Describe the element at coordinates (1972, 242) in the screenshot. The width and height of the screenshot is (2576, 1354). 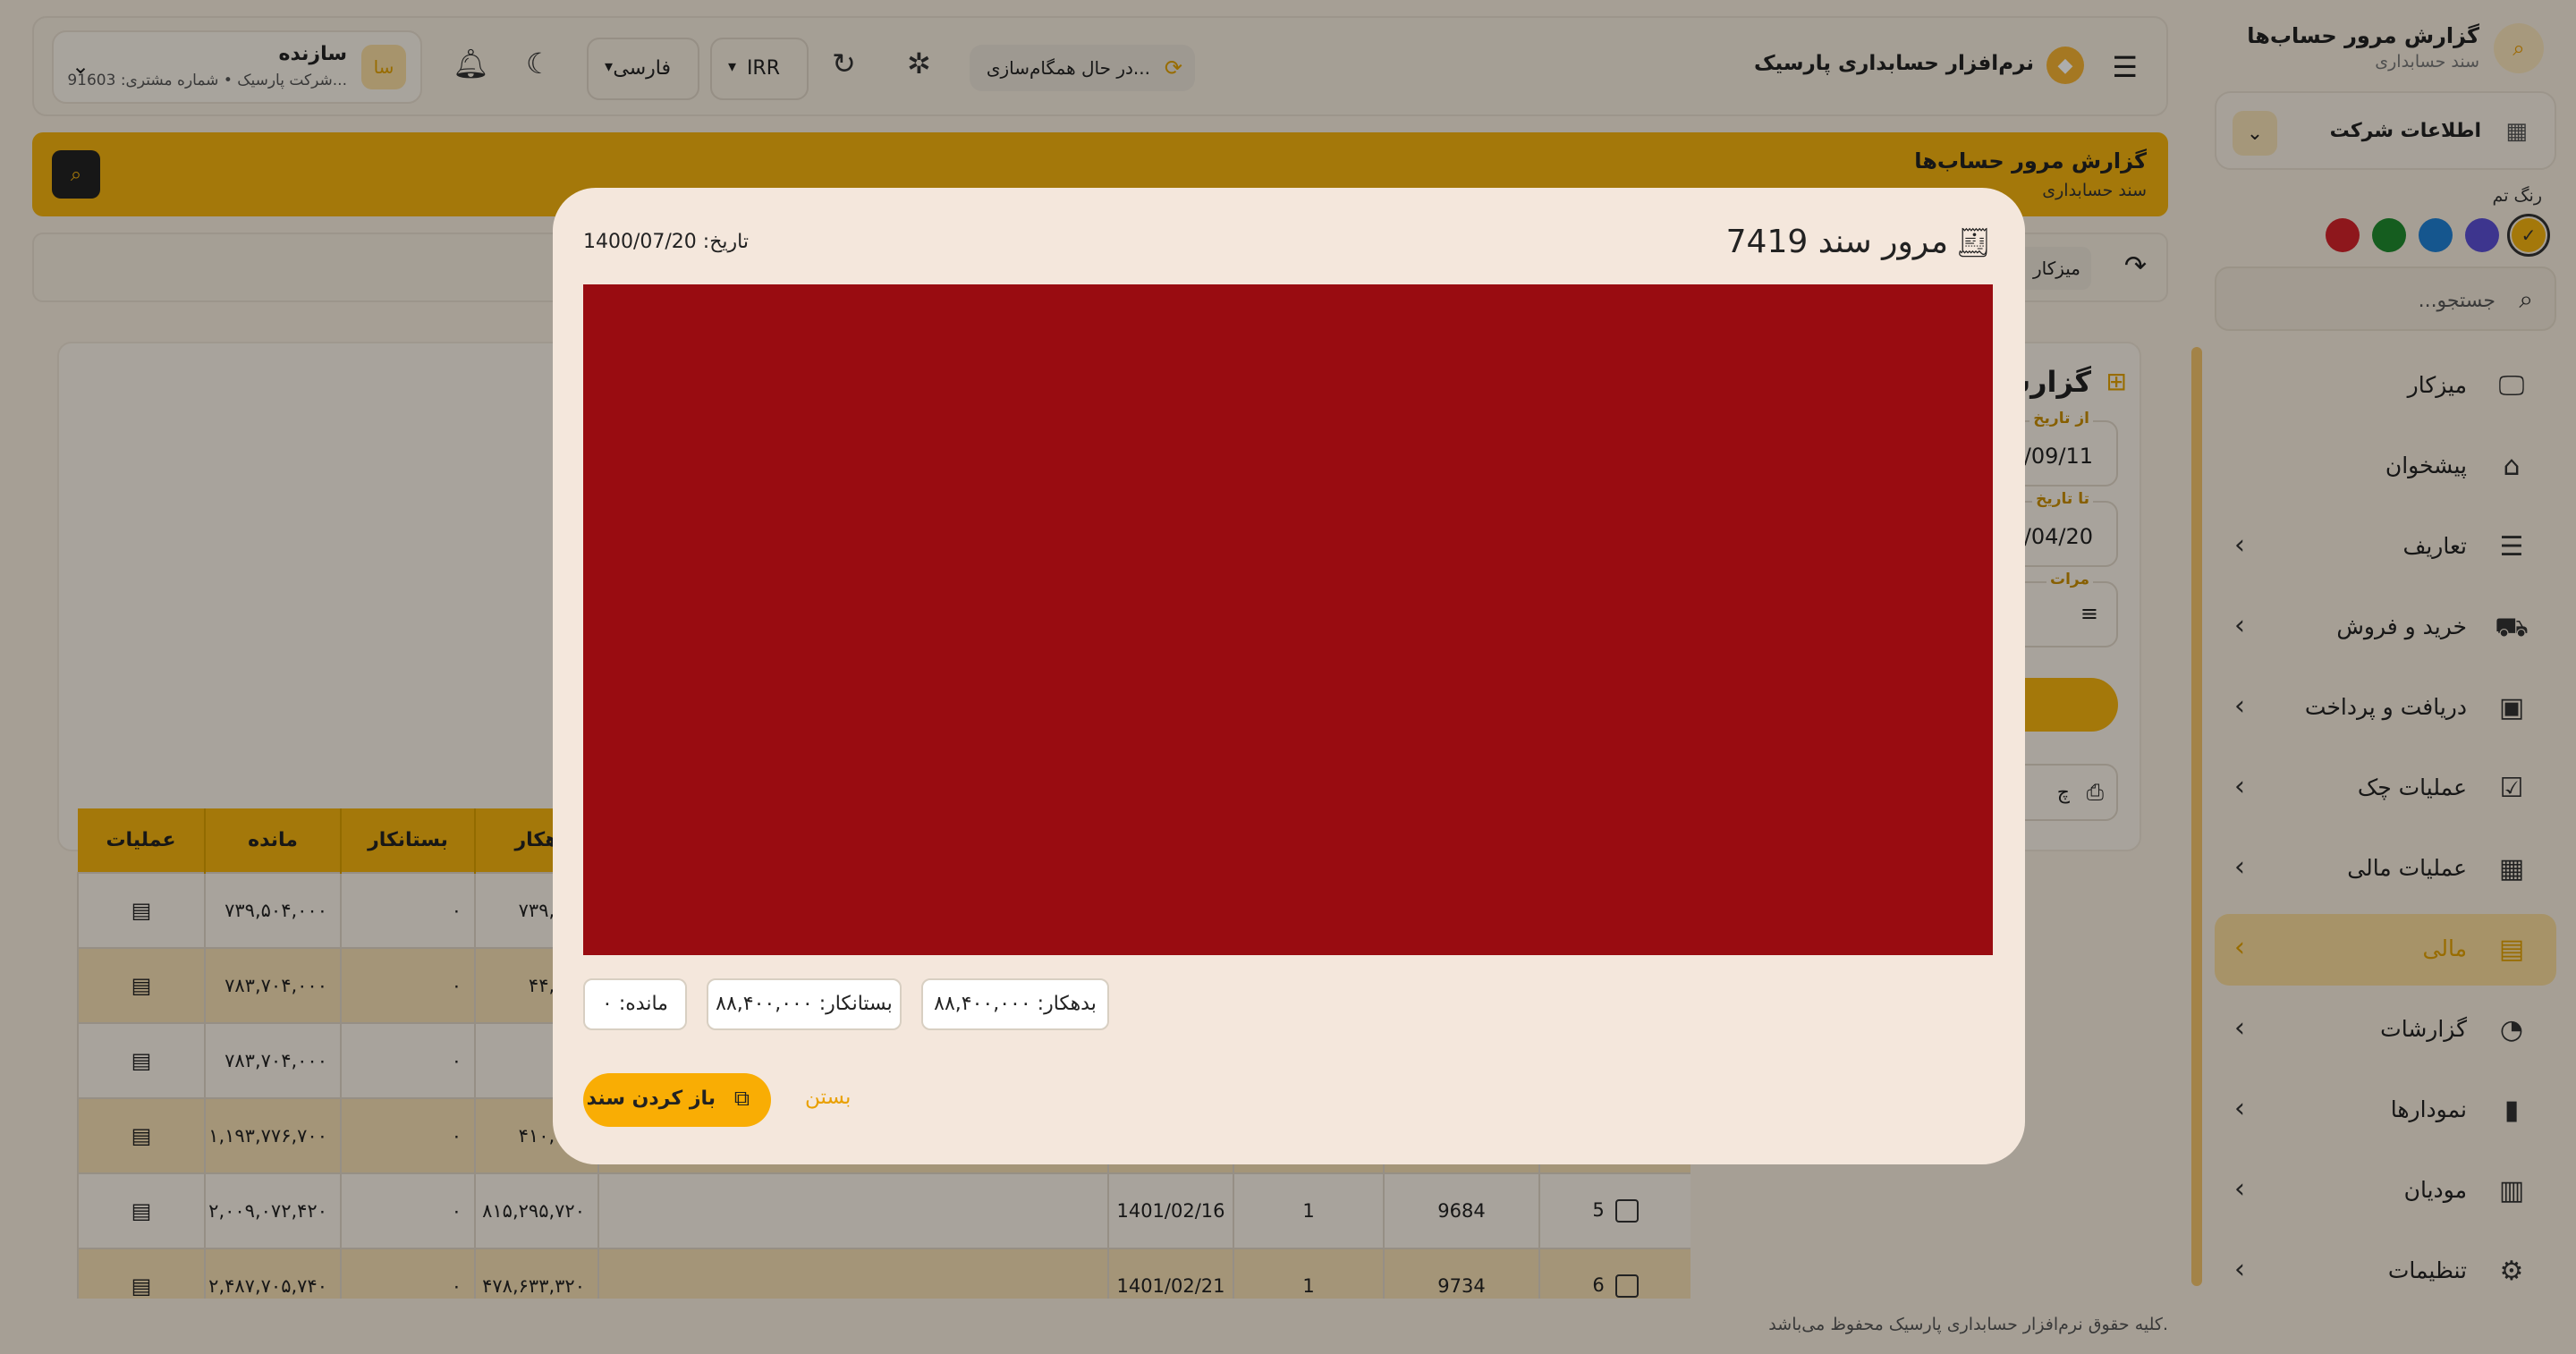
I see `receipt-icon: 🧾︎` at that location.